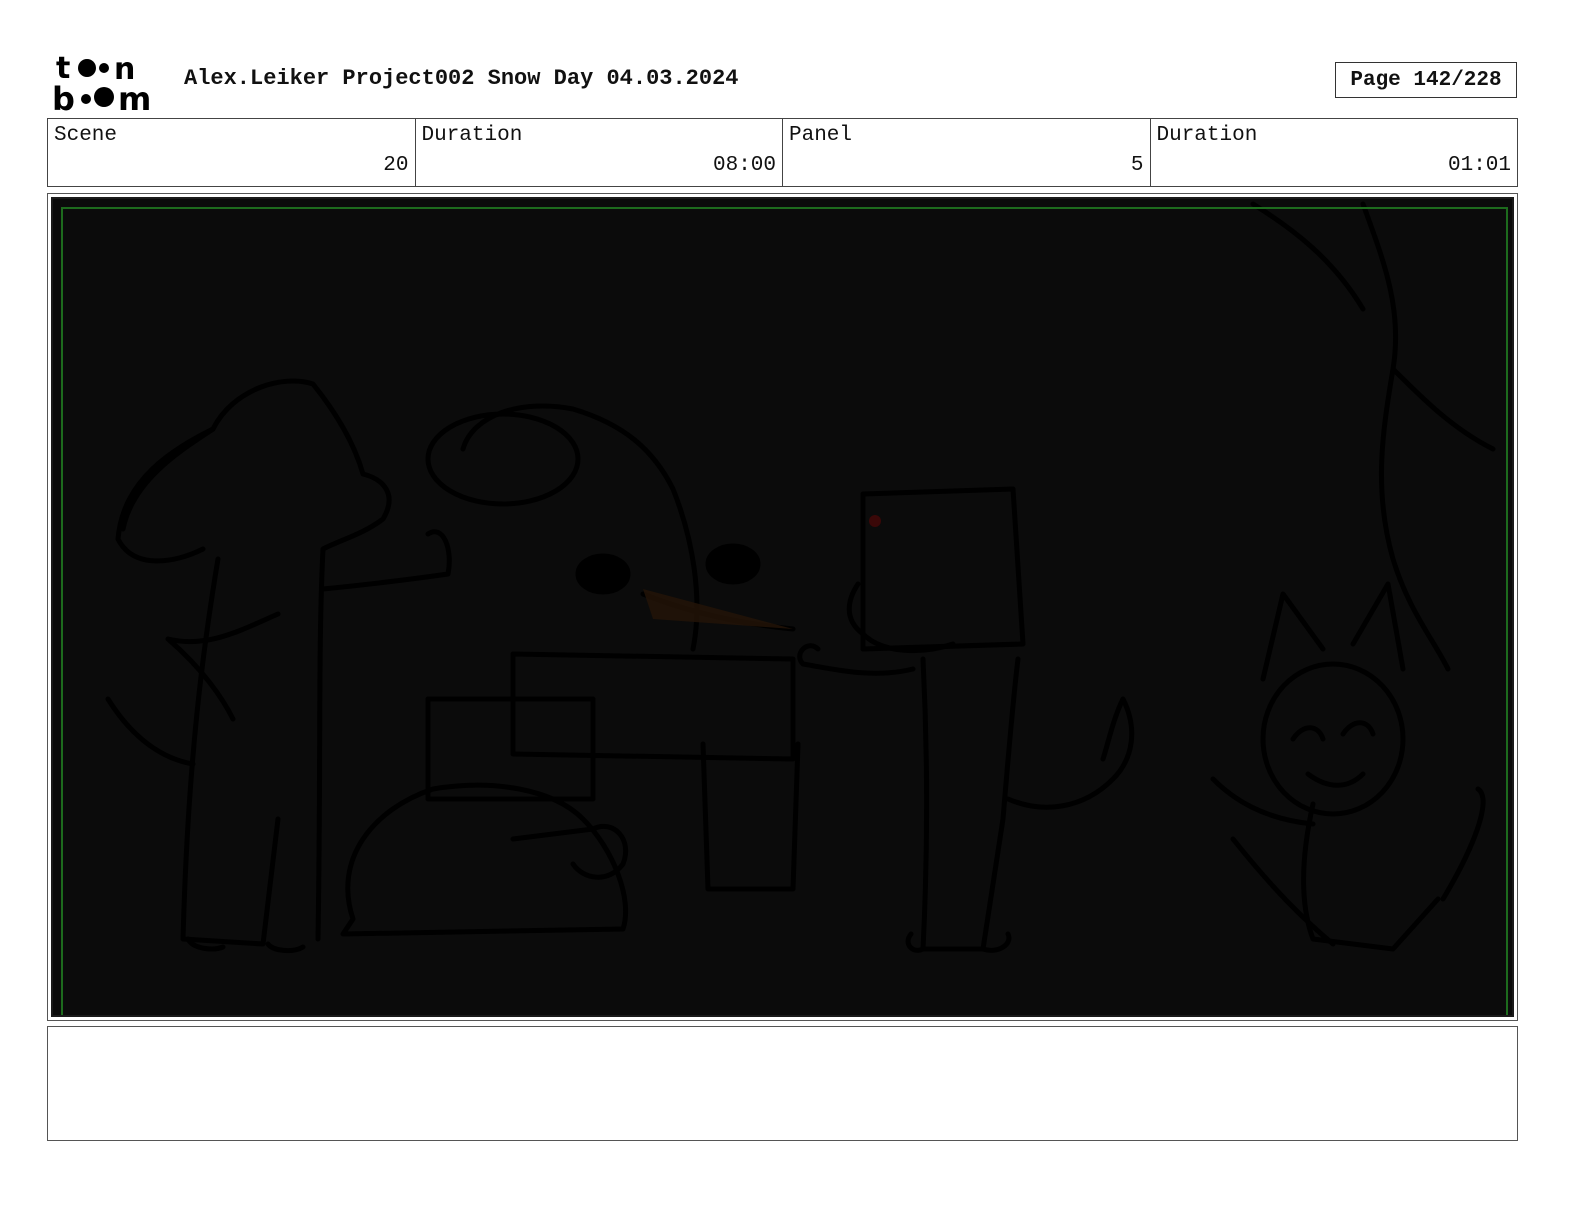  What do you see at coordinates (232, 152) in the screenshot?
I see `scene-cell: Scene 20` at bounding box center [232, 152].